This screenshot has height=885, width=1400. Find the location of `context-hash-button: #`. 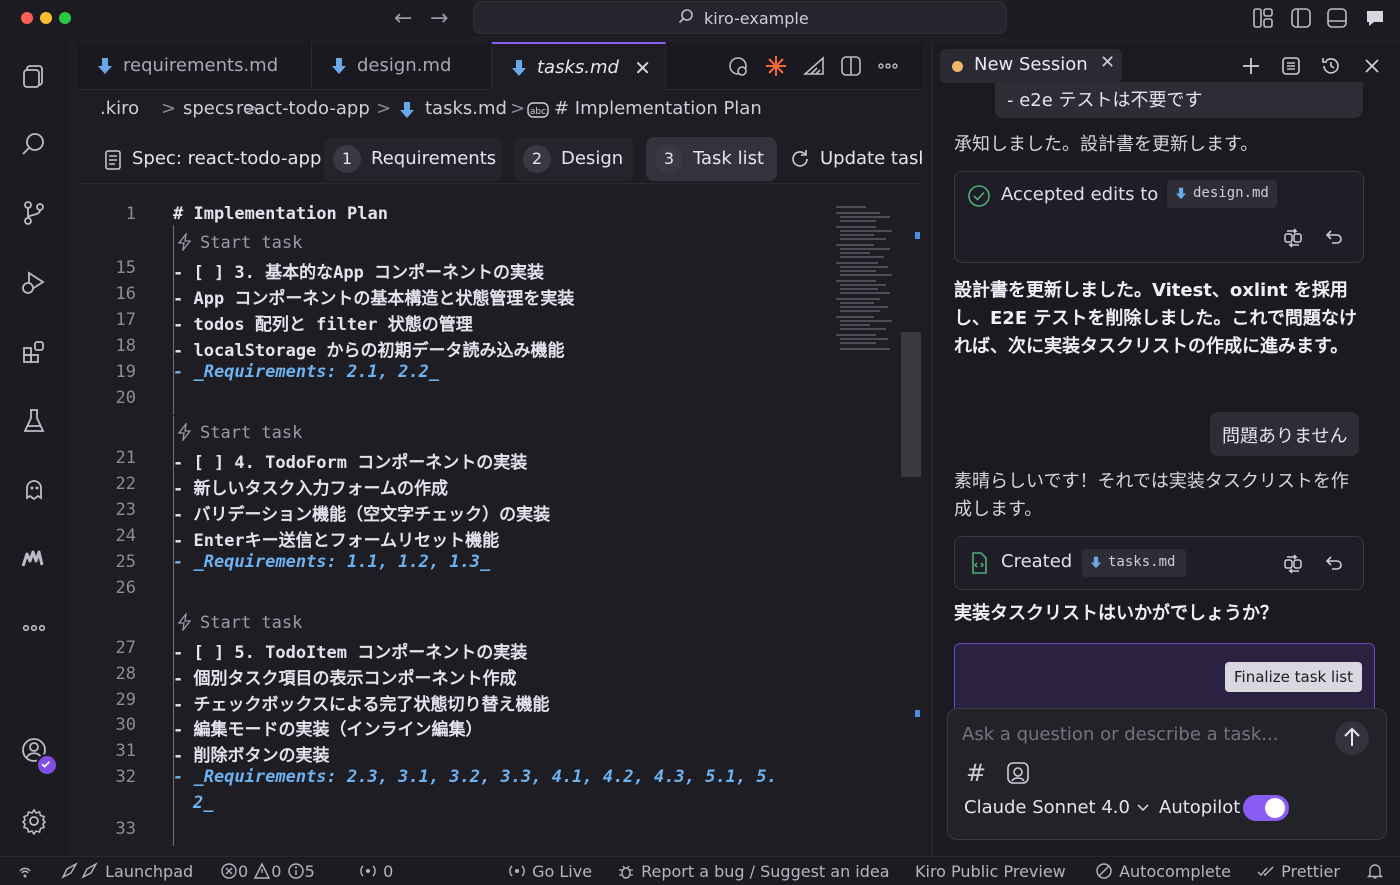

context-hash-button: # is located at coordinates (976, 773).